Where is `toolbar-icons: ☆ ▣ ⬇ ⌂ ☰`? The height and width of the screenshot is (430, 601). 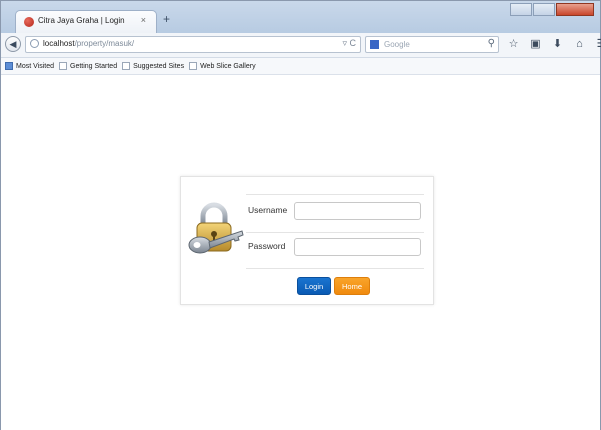 toolbar-icons: ☆ ▣ ⬇ ⌂ ☰ is located at coordinates (554, 44).